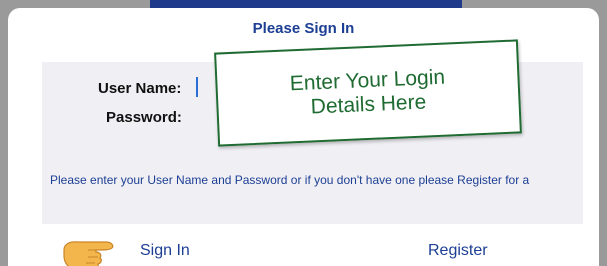 This screenshot has height=266, width=607. I want to click on callout-text: Enter Your Login Details Here, so click(367, 92).